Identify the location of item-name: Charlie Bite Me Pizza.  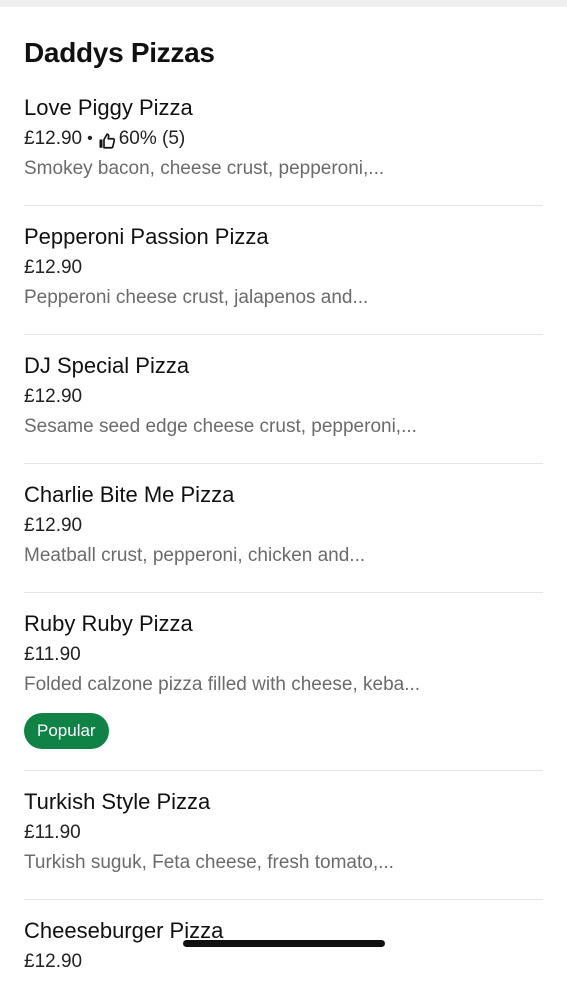
(129, 494).